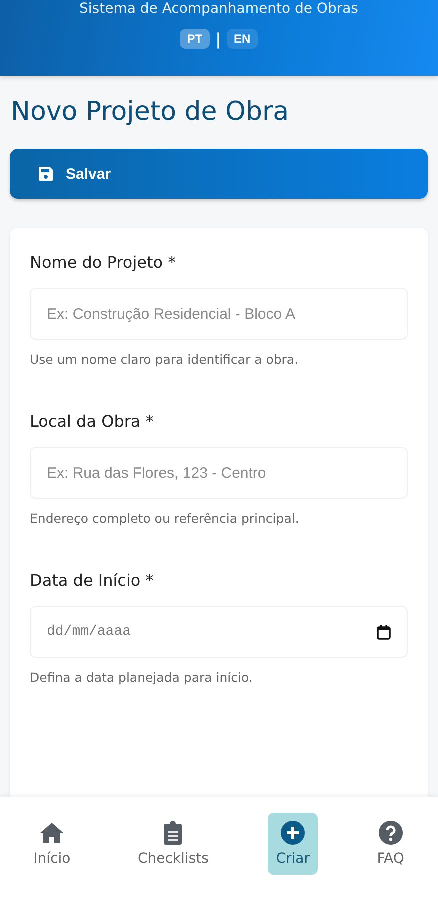 Image resolution: width=438 pixels, height=900 pixels. What do you see at coordinates (390, 833) in the screenshot?
I see `help-icon` at bounding box center [390, 833].